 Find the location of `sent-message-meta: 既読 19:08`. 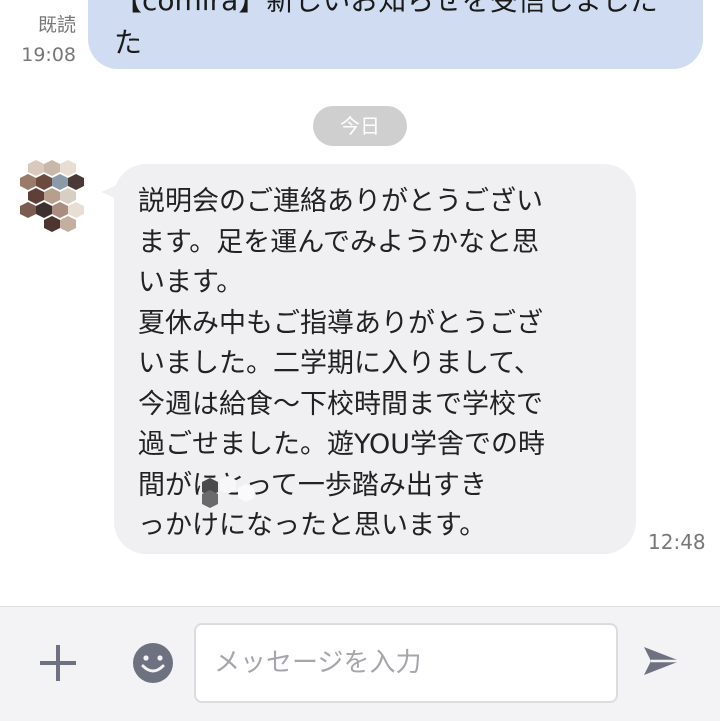

sent-message-meta: 既読 19:08 is located at coordinates (45, 40).